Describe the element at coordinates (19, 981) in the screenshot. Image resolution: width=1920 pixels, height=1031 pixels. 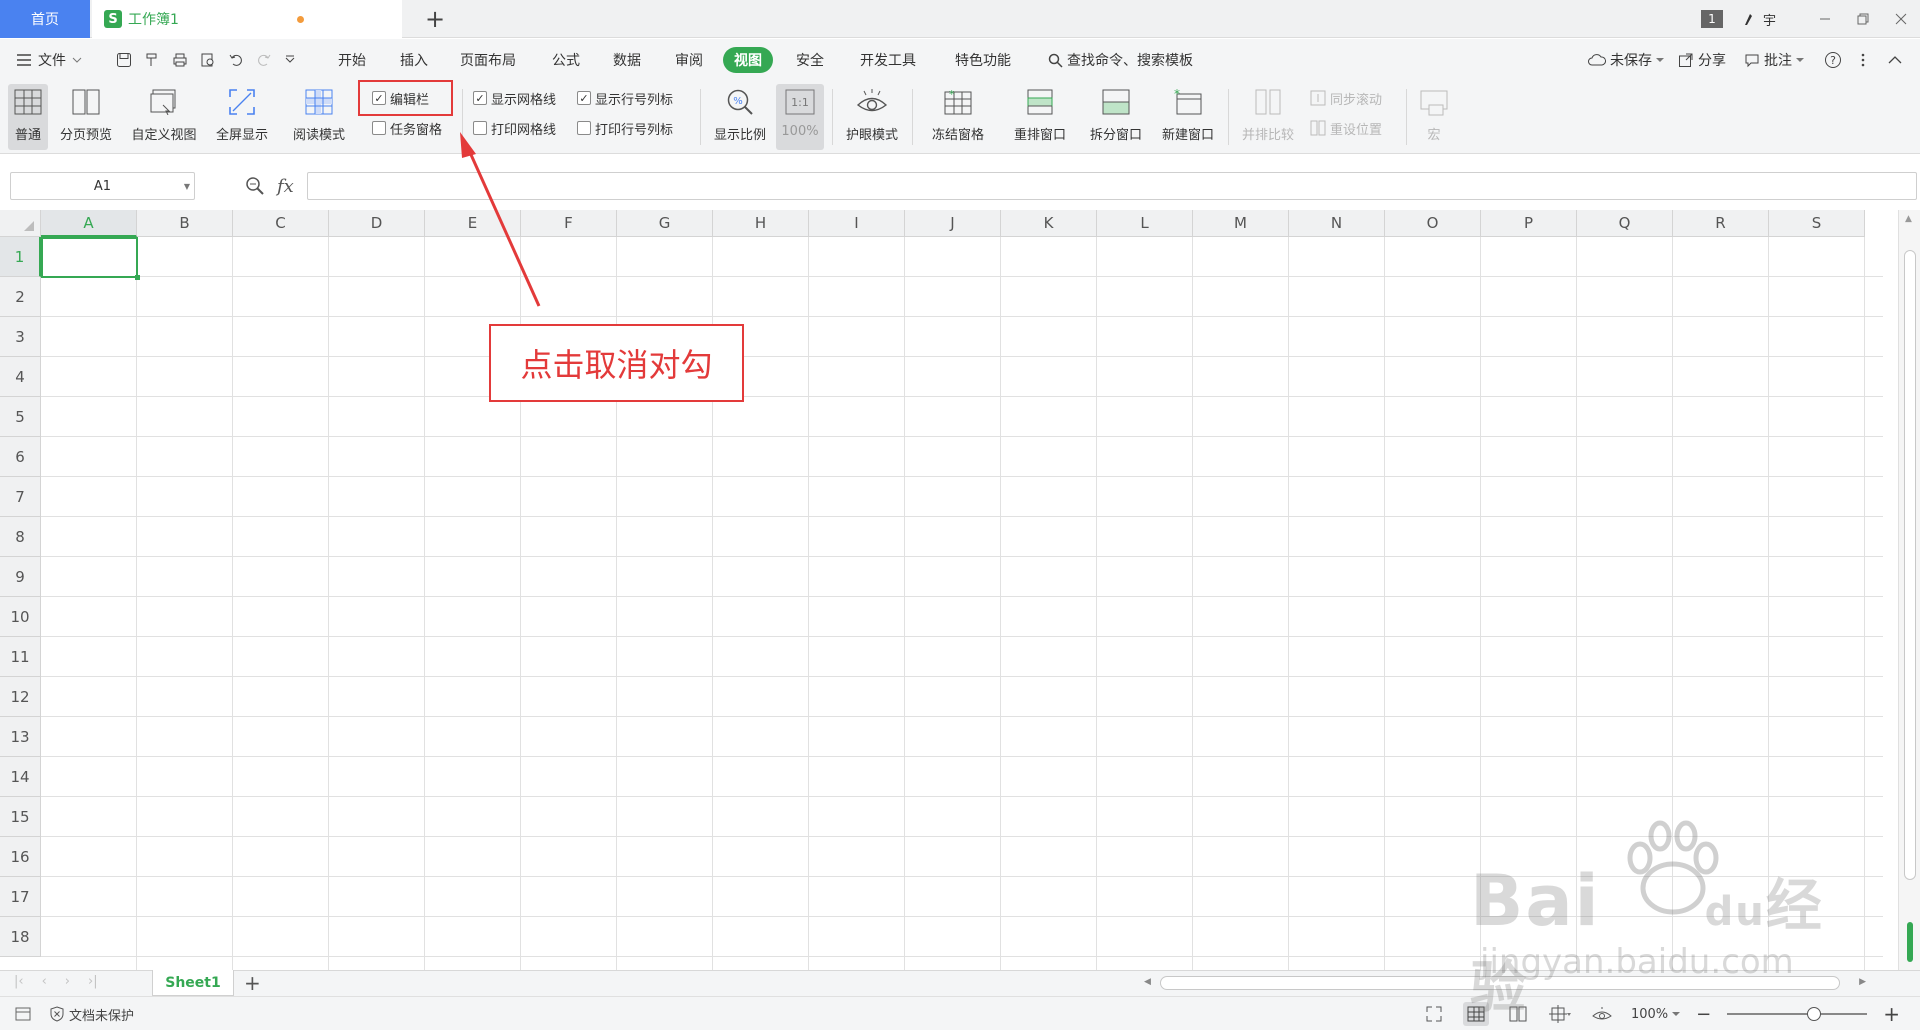
I see `first-sheet-icon: |‹` at that location.